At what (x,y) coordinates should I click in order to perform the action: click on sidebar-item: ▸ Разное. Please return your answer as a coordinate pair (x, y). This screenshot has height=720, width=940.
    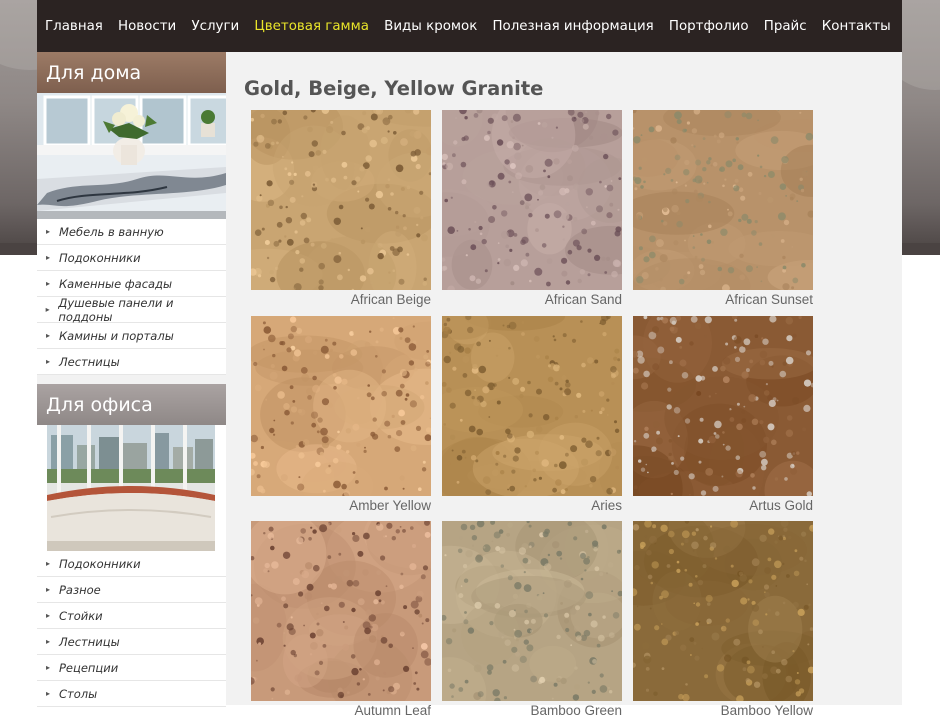
    Looking at the image, I should click on (131, 590).